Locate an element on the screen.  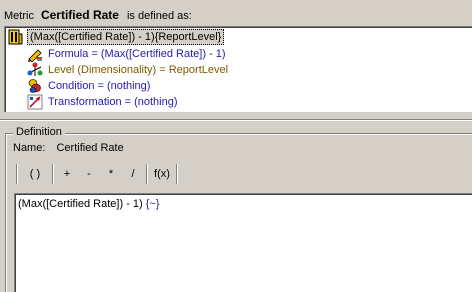
metric-icon is located at coordinates (16, 37).